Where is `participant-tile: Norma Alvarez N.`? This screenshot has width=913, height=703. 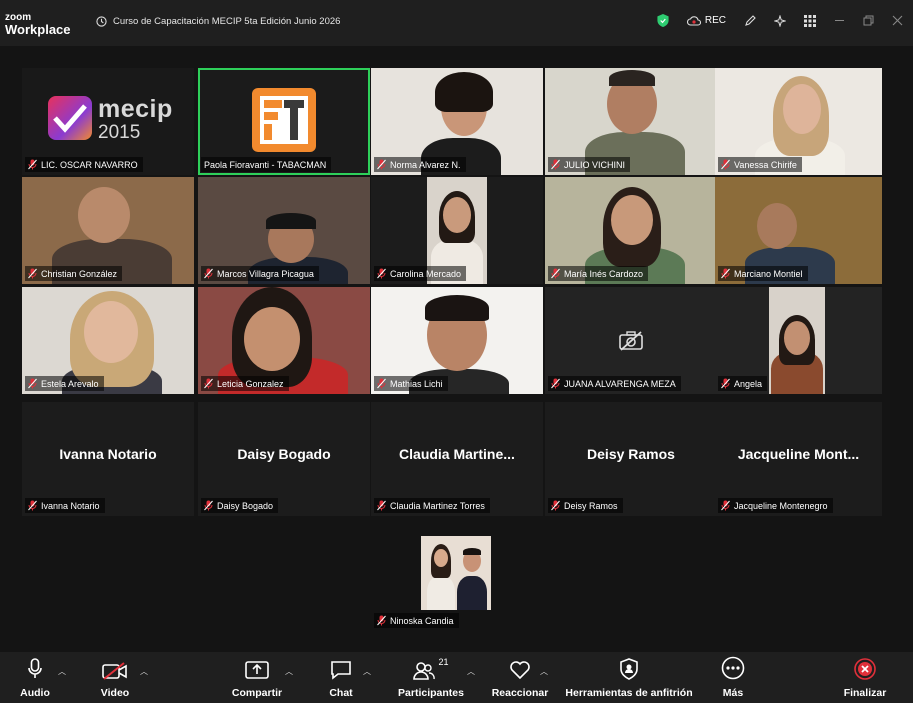 participant-tile: Norma Alvarez N. is located at coordinates (457, 121).